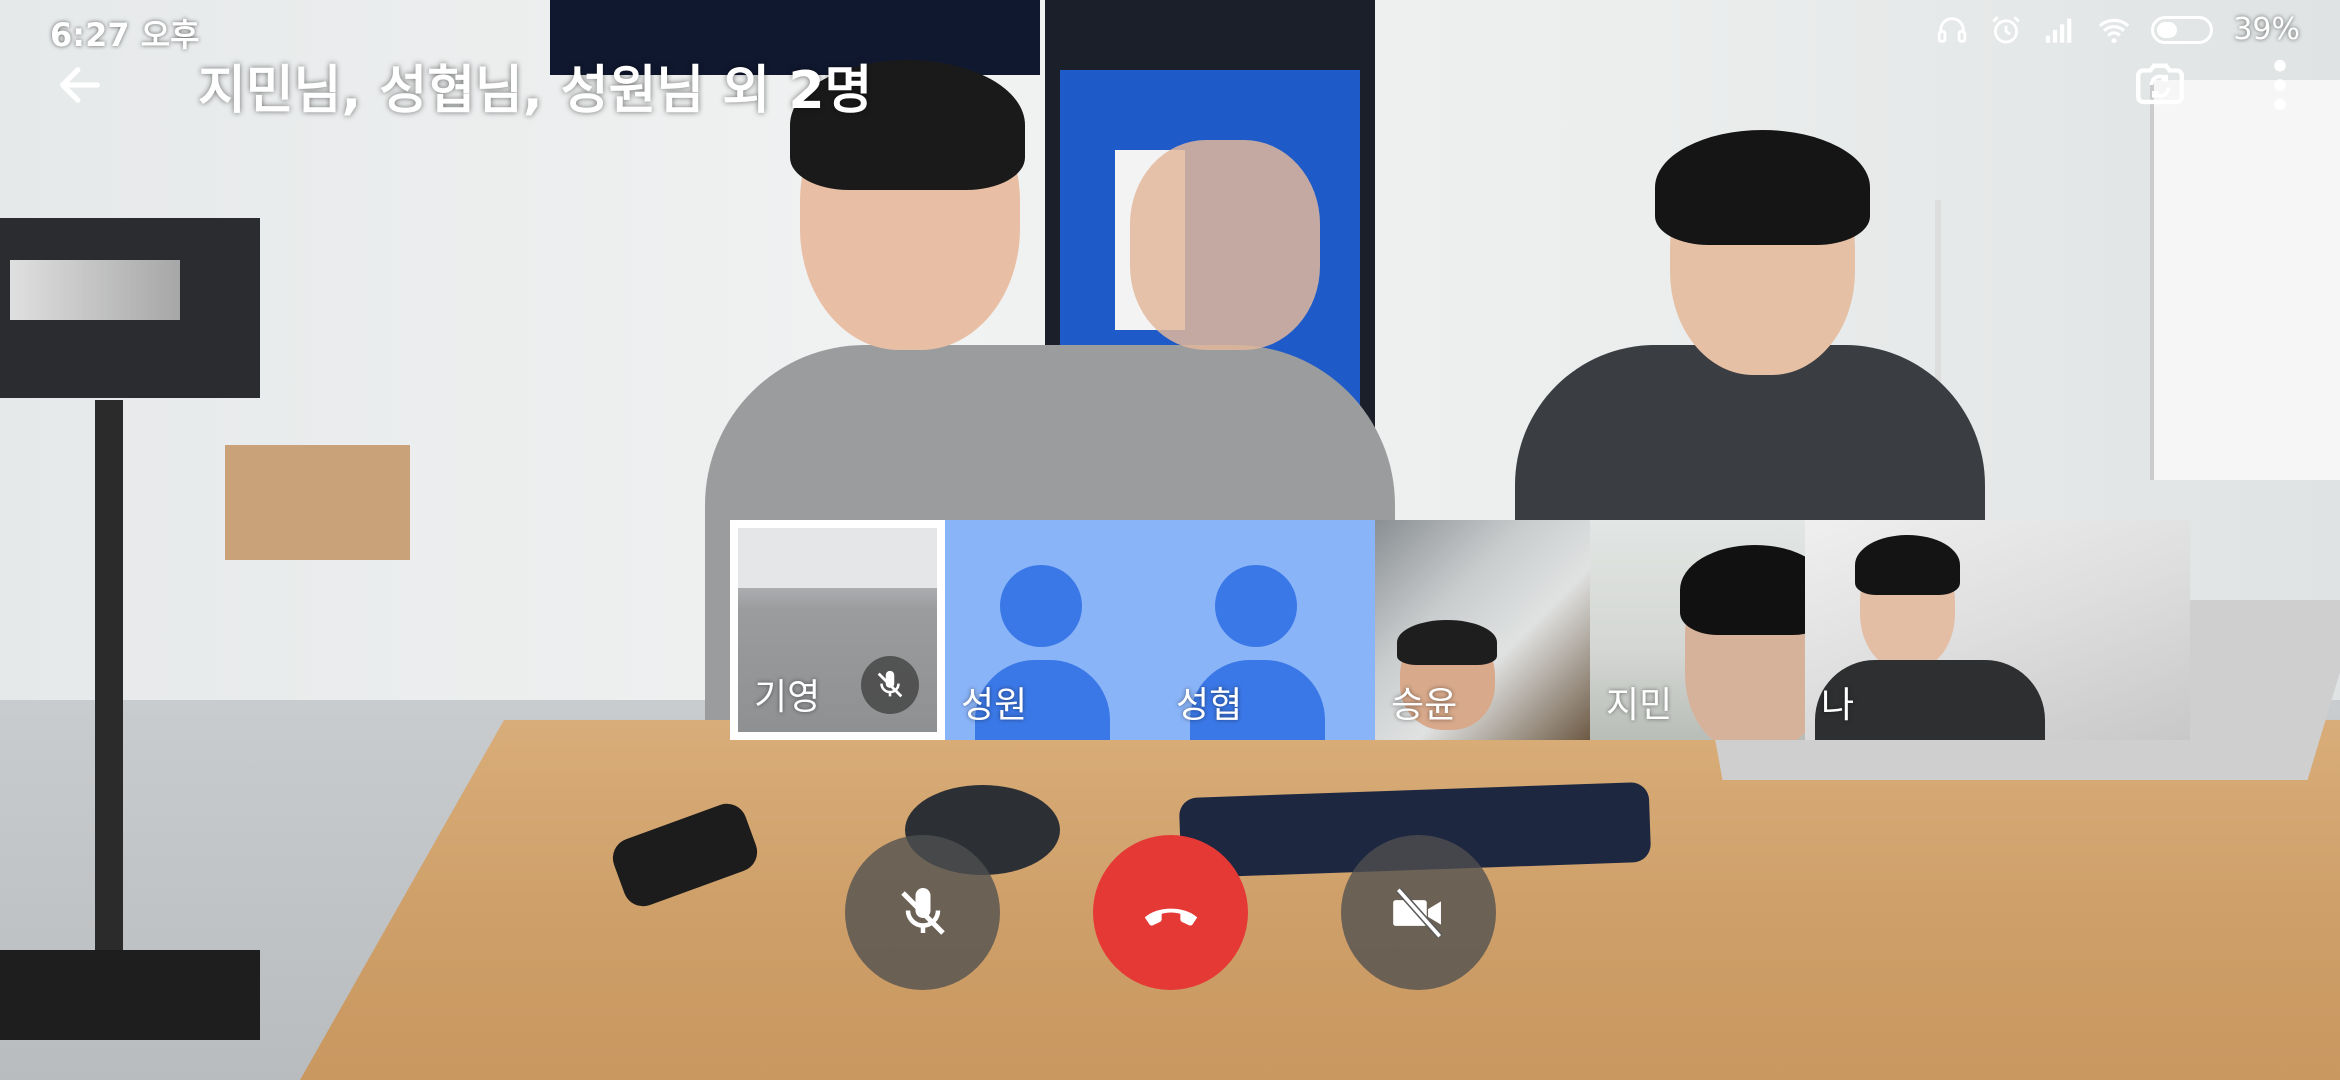 This screenshot has width=2340, height=1080. What do you see at coordinates (2006, 29) in the screenshot?
I see `alarm-icon` at bounding box center [2006, 29].